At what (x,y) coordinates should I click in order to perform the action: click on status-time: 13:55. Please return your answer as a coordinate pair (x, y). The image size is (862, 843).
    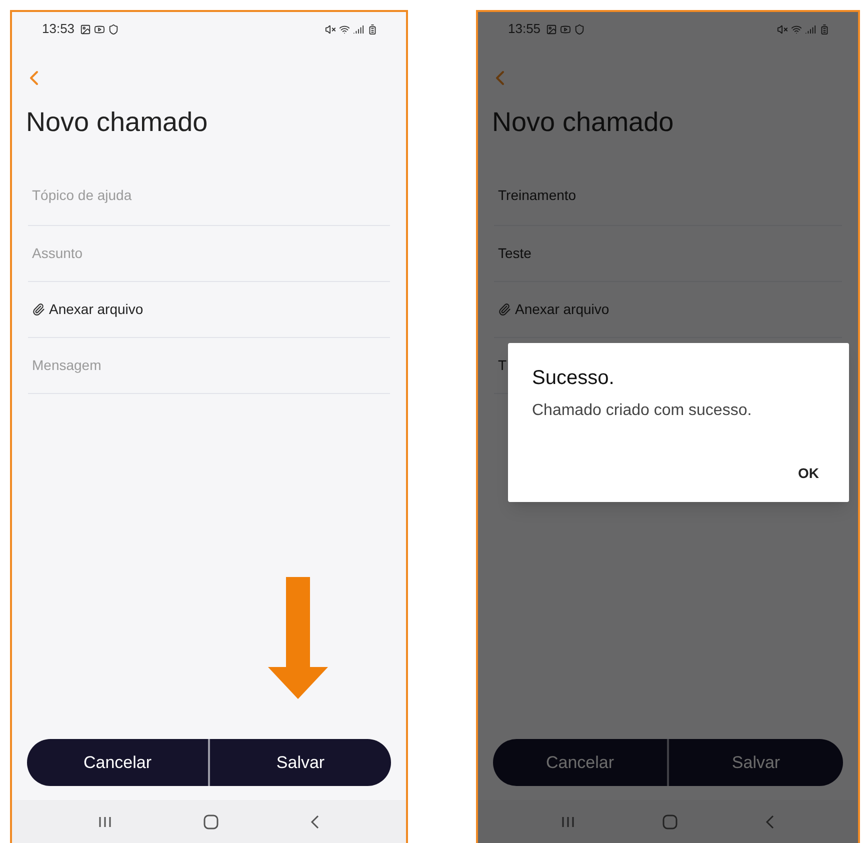
    Looking at the image, I should click on (524, 29).